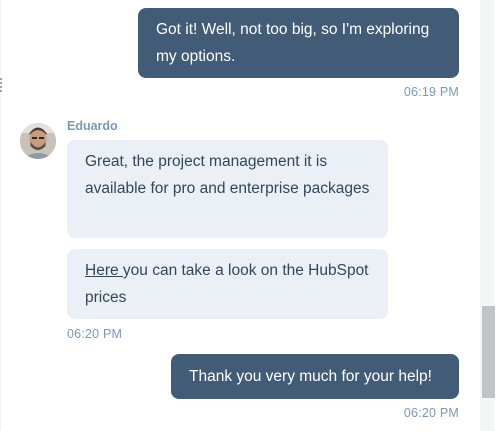 Image resolution: width=496 pixels, height=431 pixels. I want to click on sender-name: Eduardo, so click(92, 126).